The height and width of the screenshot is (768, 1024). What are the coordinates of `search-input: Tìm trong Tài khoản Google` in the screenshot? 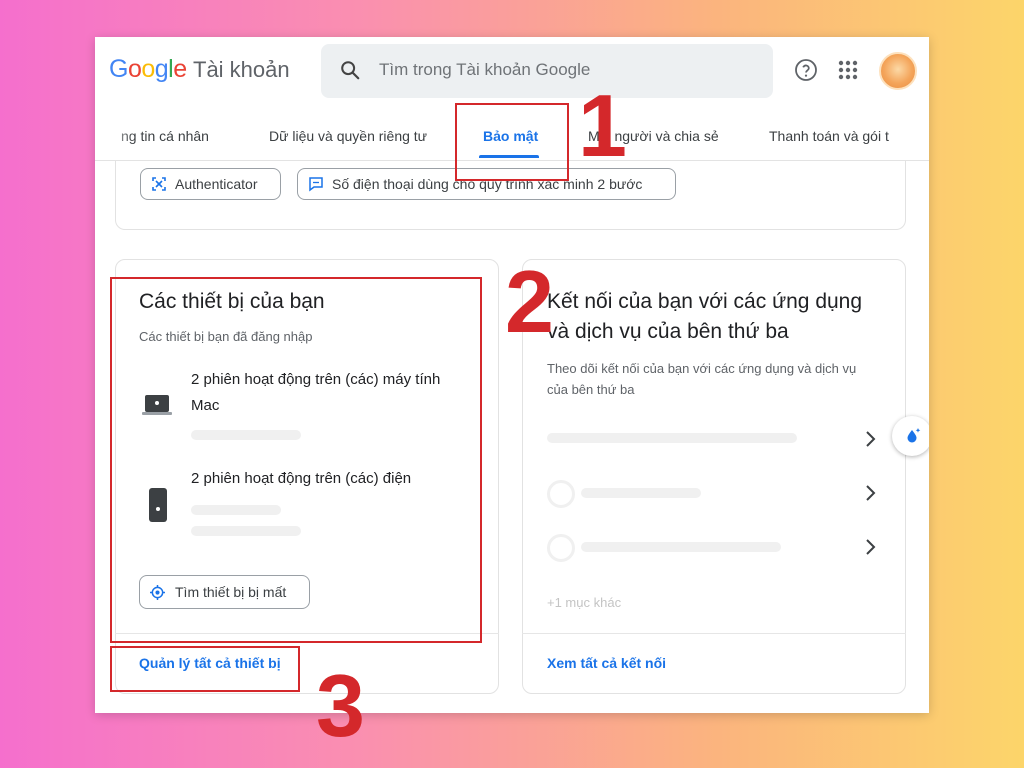 It's located at (484, 70).